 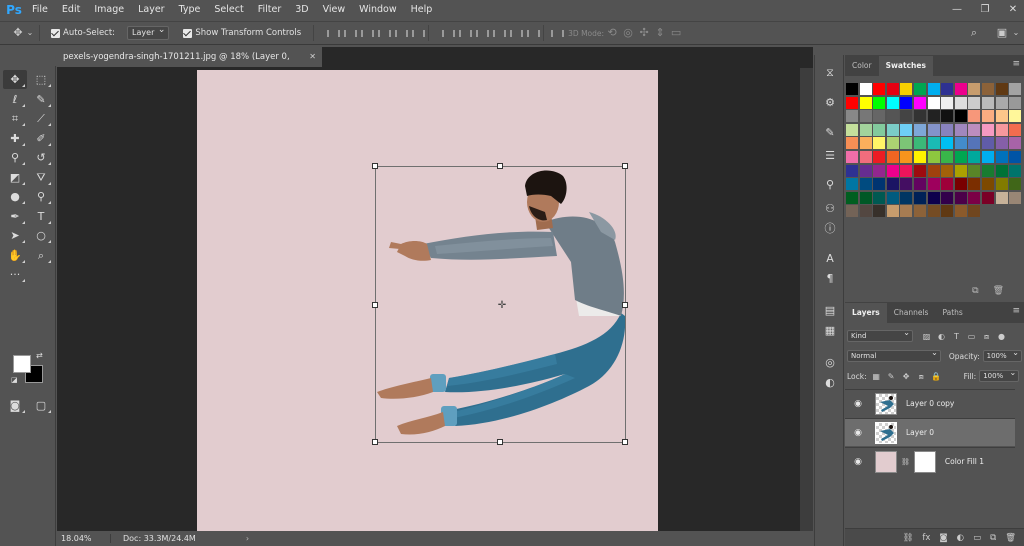 I want to click on menu-edit: Edit, so click(x=71, y=10).